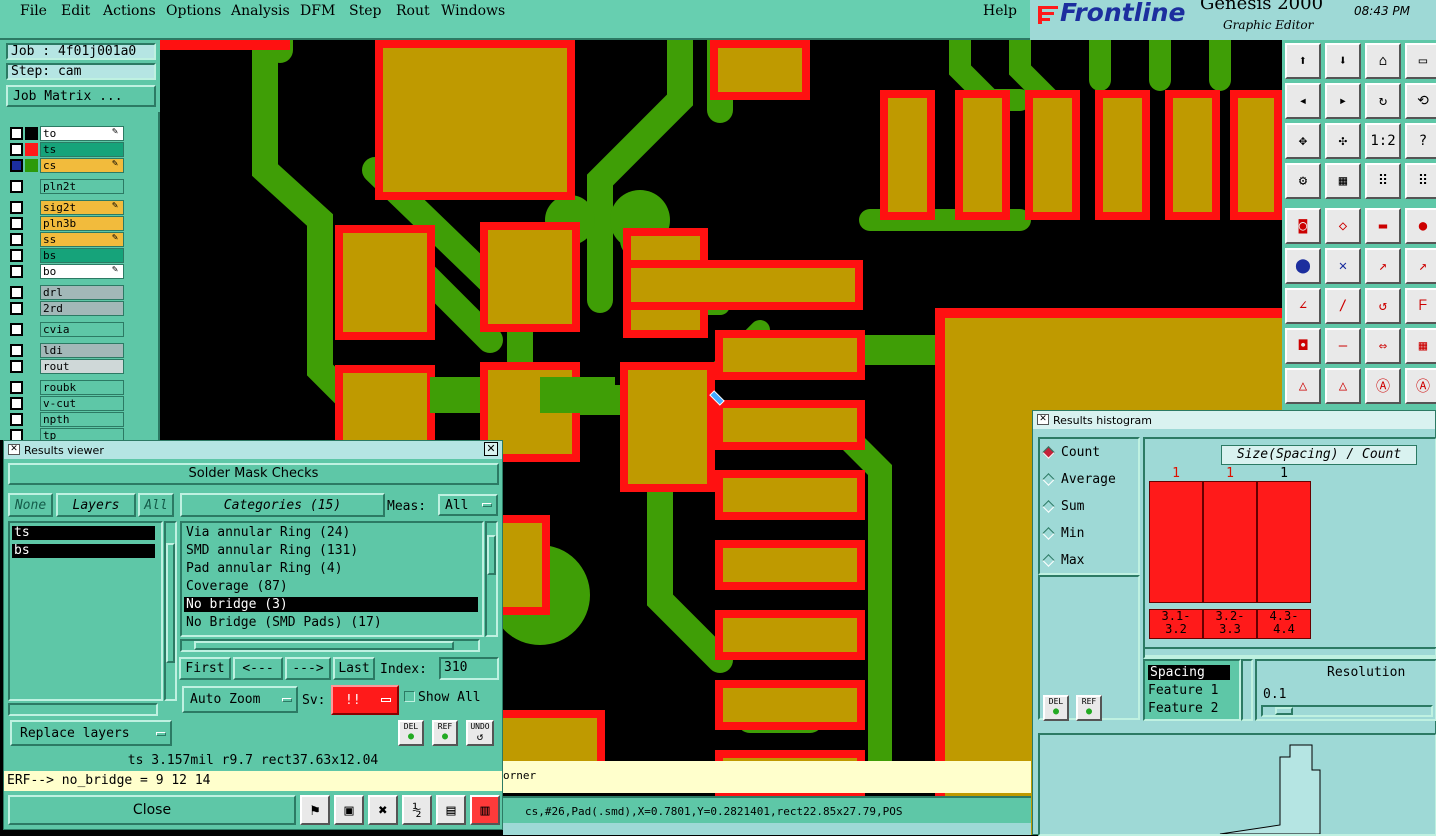 The height and width of the screenshot is (836, 1436). I want to click on results-viewer-titlebar: ✕ Results viewer ✕, so click(253, 450).